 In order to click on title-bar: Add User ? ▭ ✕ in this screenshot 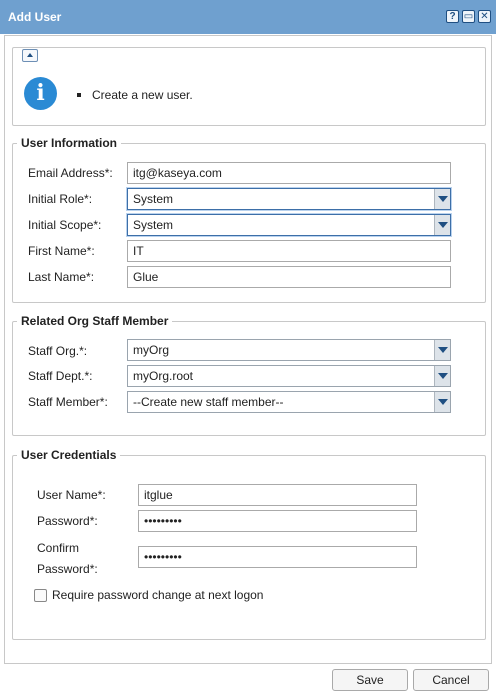, I will do `click(248, 17)`.